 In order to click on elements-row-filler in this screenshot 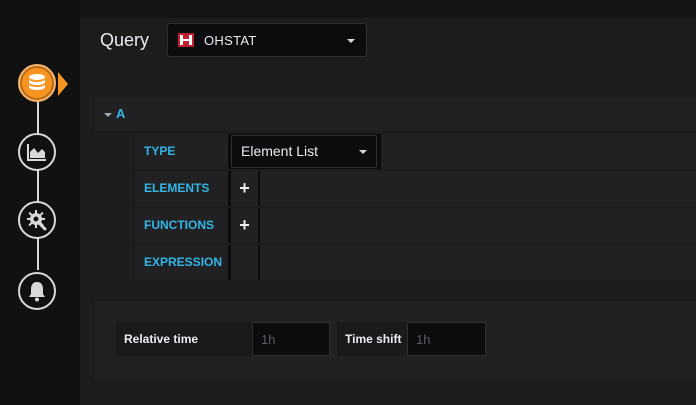, I will do `click(478, 188)`.